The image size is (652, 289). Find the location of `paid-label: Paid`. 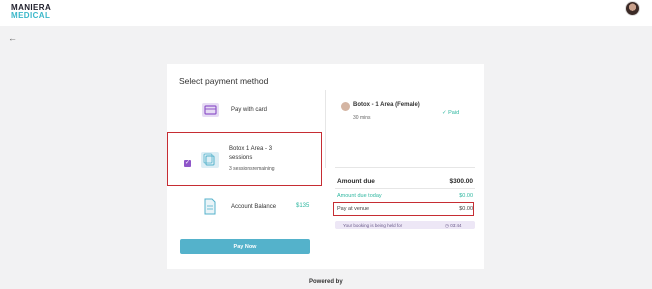

paid-label: Paid is located at coordinates (454, 113).